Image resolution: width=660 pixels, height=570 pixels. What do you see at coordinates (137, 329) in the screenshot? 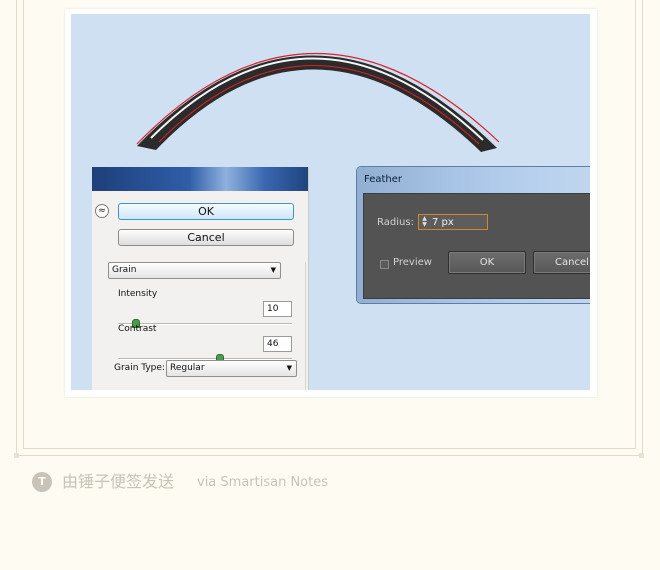
I see `contrast-label: Contrast` at bounding box center [137, 329].